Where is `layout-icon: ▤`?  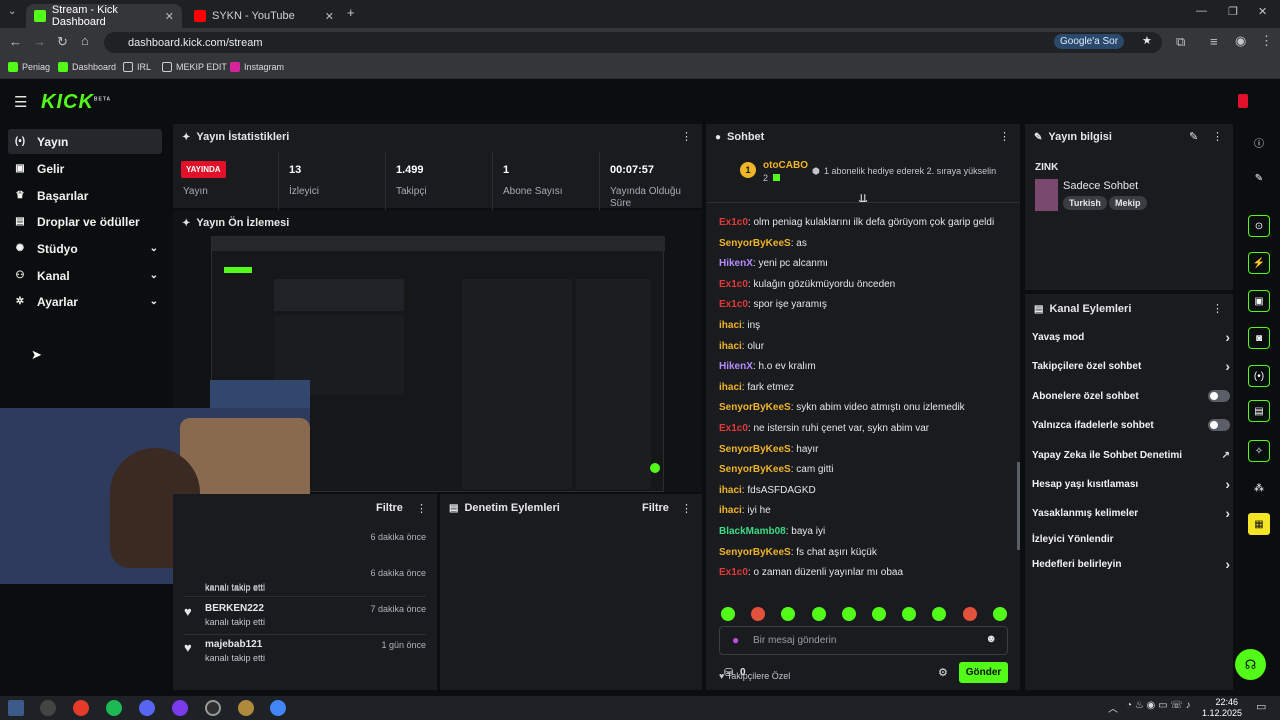
layout-icon: ▤ is located at coordinates (1259, 411).